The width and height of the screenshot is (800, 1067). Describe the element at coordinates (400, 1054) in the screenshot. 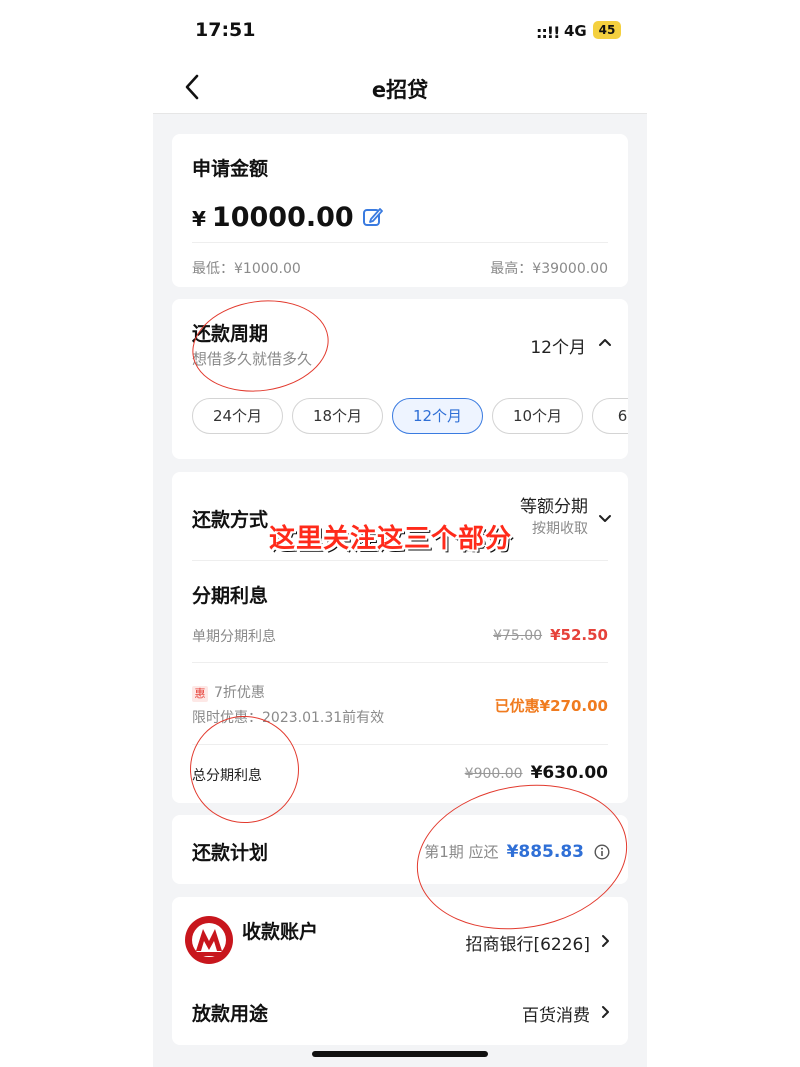

I see `home-indicator` at that location.